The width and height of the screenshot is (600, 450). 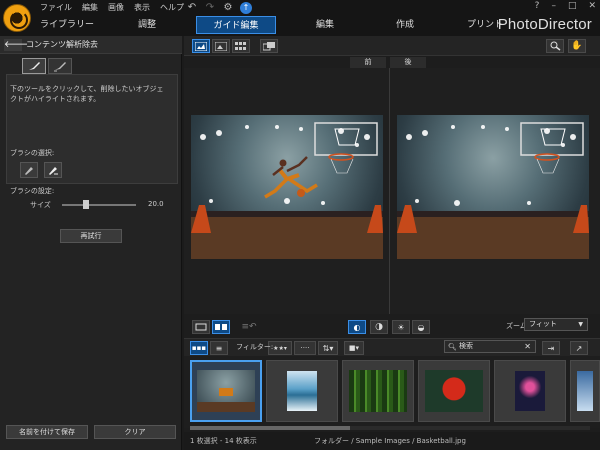 What do you see at coordinates (16, 45) in the screenshot?
I see `back-arrow-icon: 🡐` at bounding box center [16, 45].